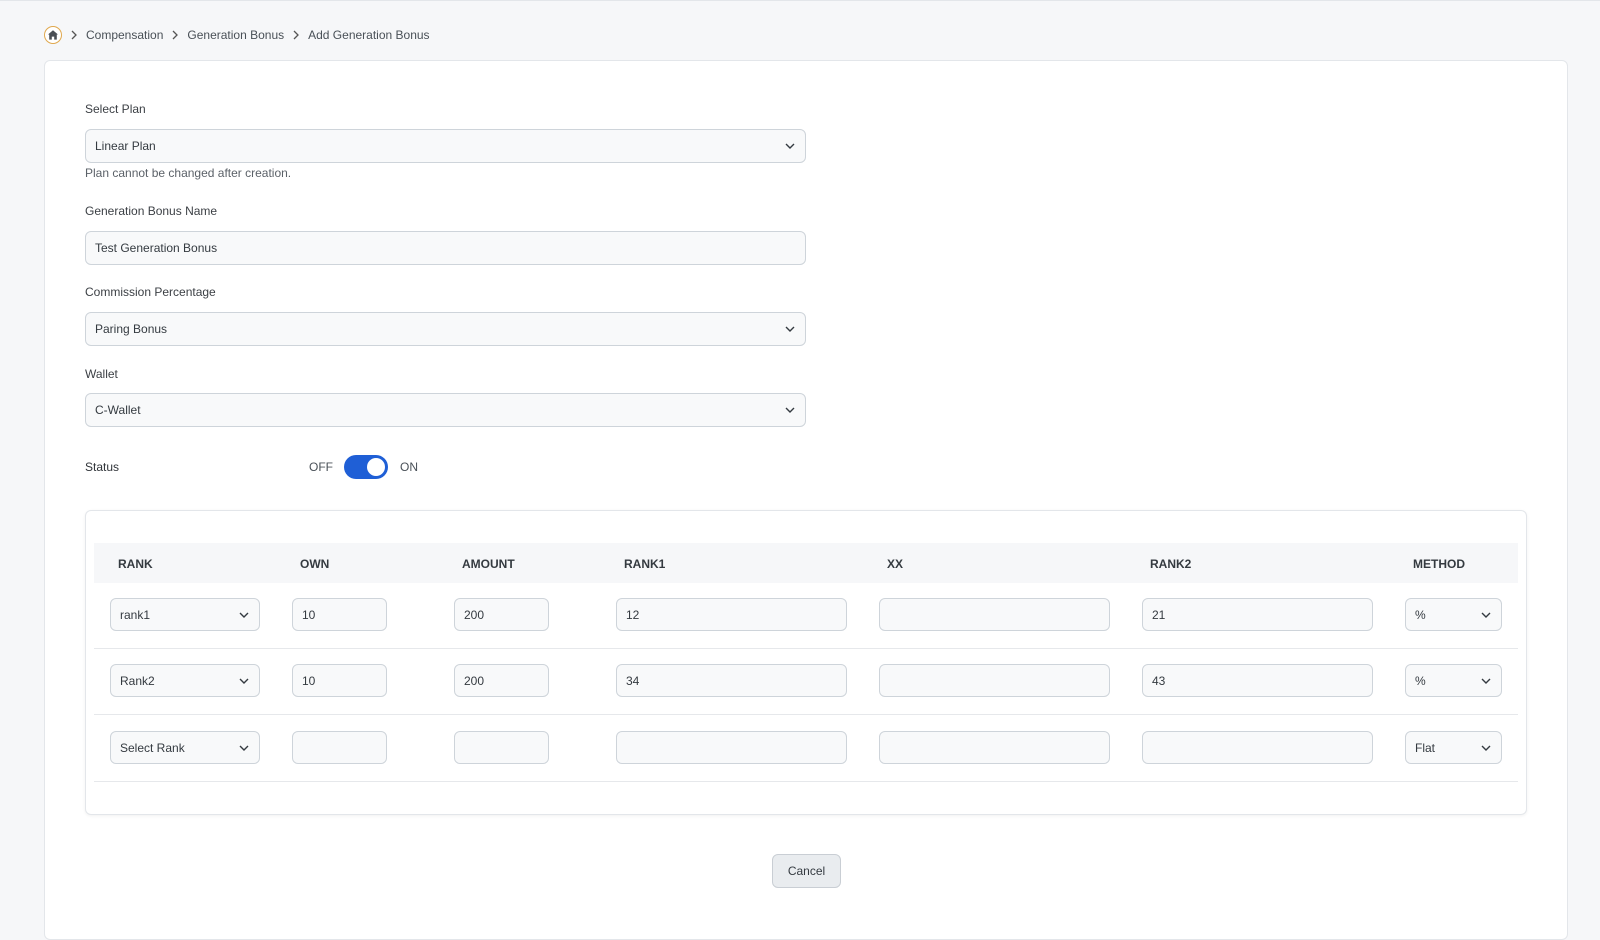 The height and width of the screenshot is (940, 1600). What do you see at coordinates (445, 248) in the screenshot?
I see `bonus-name-input: Test Generation Bonus` at bounding box center [445, 248].